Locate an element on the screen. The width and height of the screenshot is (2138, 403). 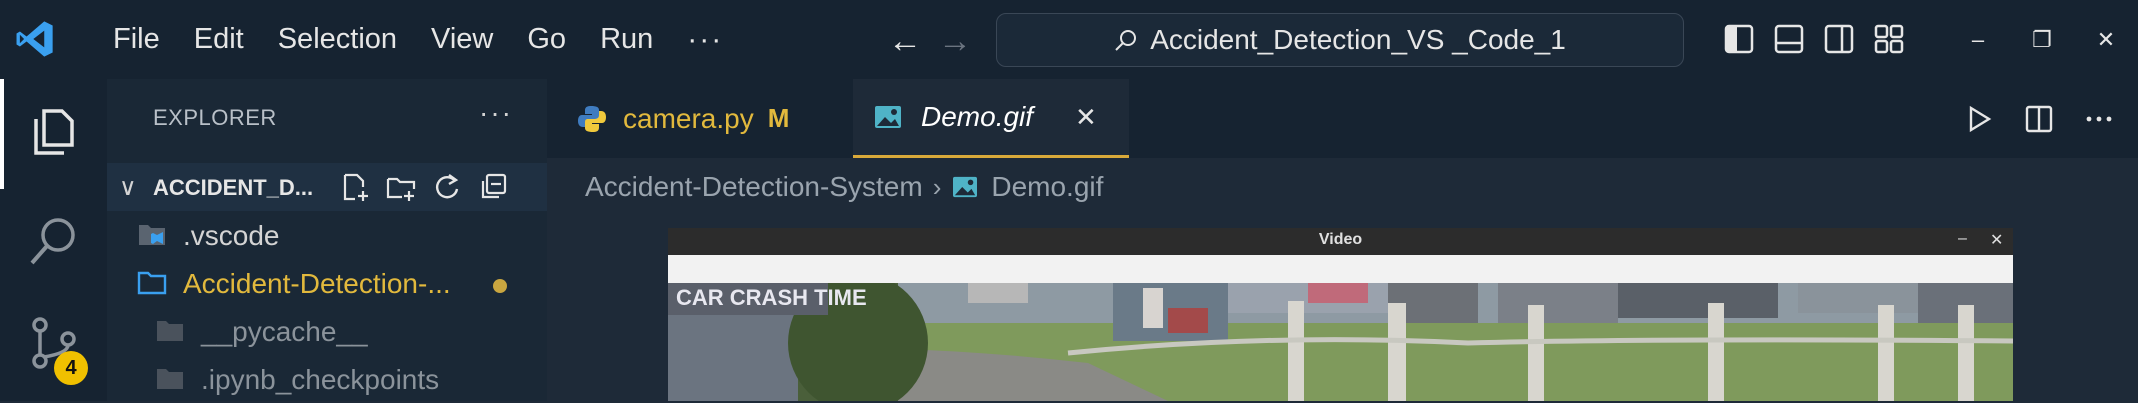
gif-window-title: Video is located at coordinates (1340, 239).